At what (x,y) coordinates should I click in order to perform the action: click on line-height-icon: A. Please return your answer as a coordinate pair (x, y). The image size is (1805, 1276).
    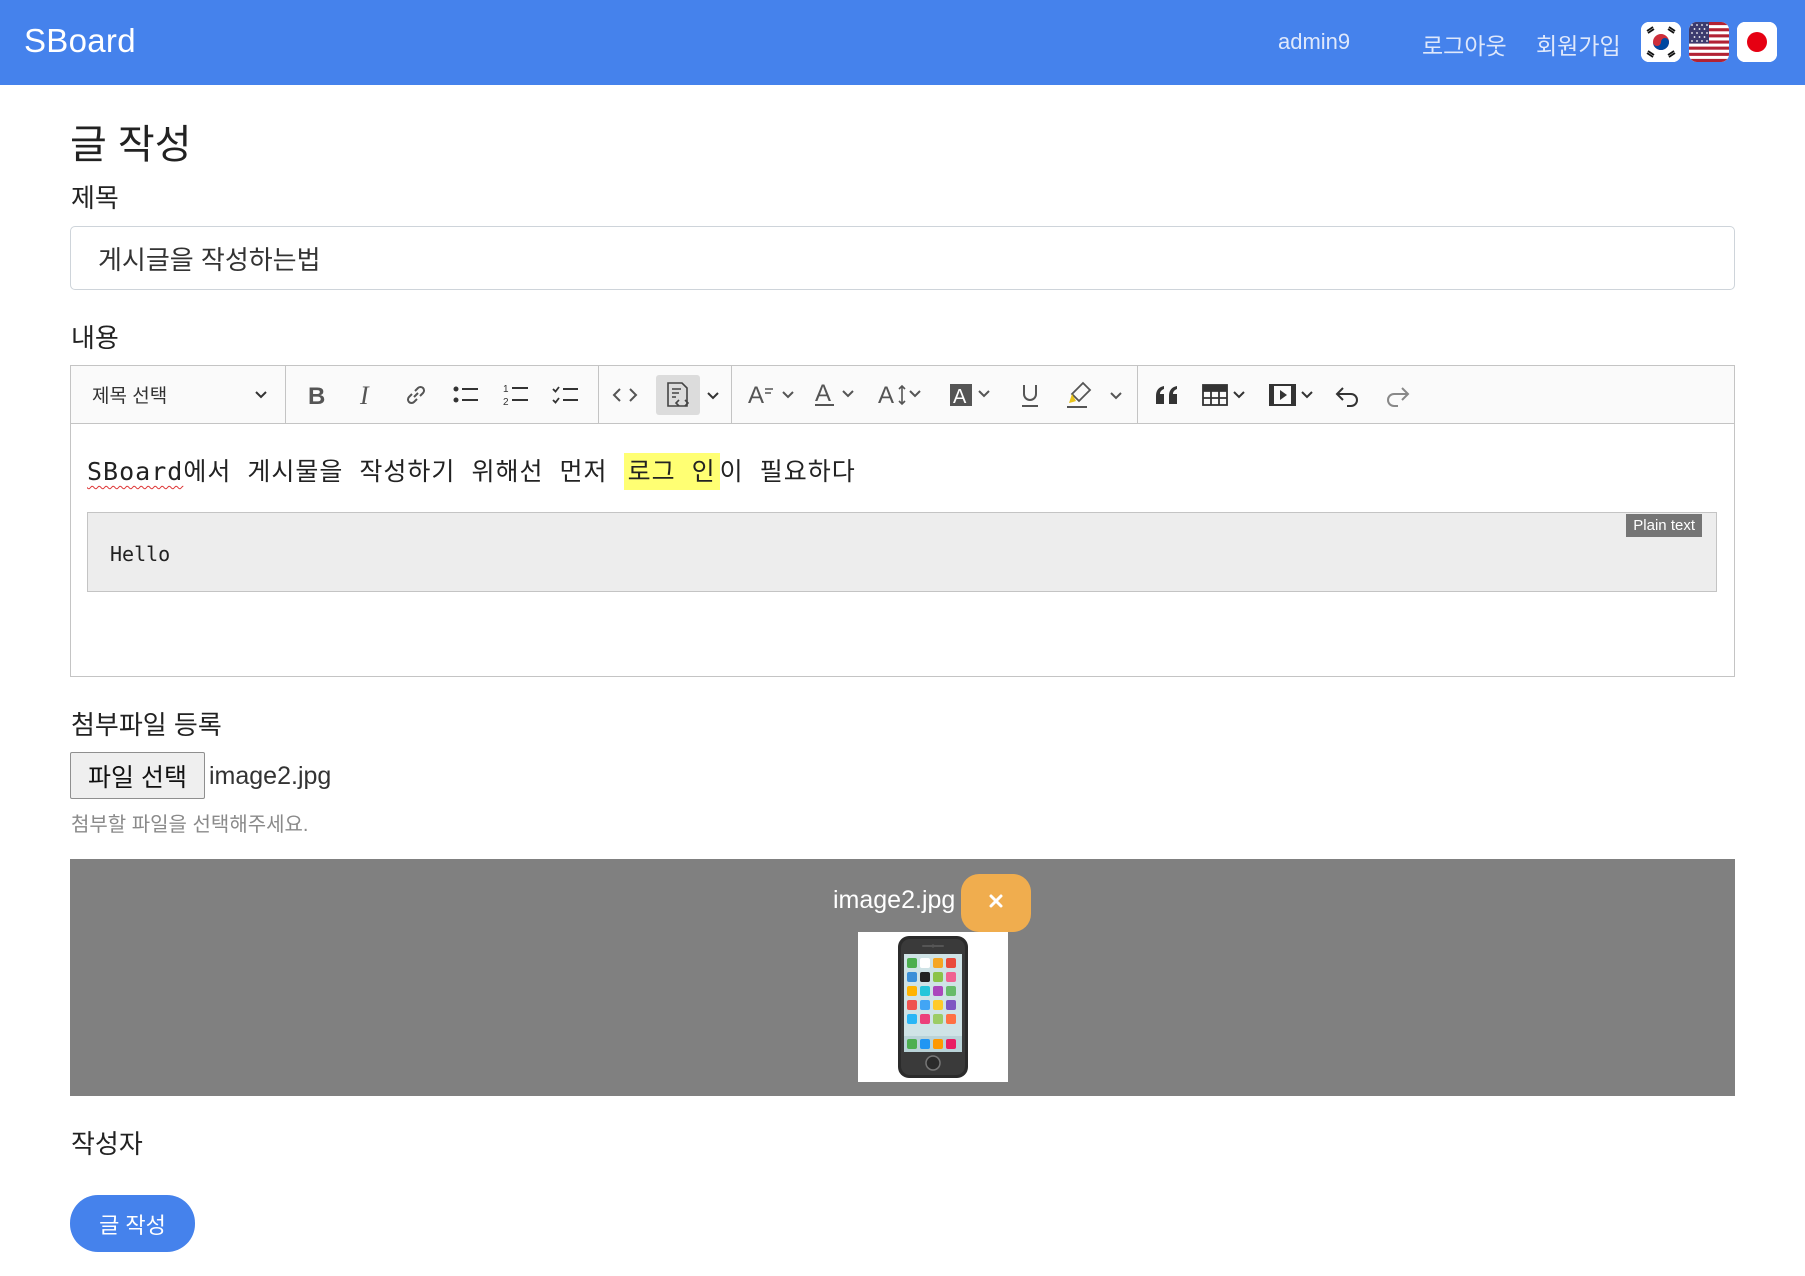
    Looking at the image, I should click on (902, 395).